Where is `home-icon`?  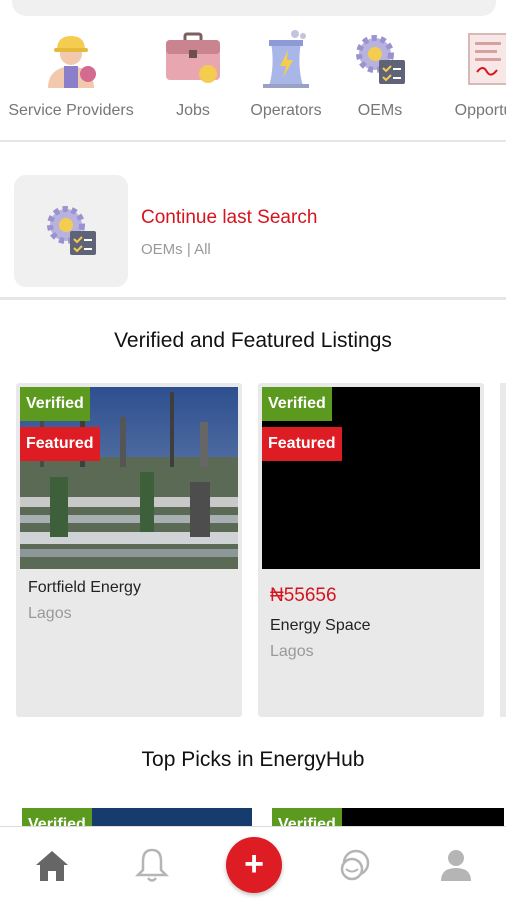 home-icon is located at coordinates (52, 865).